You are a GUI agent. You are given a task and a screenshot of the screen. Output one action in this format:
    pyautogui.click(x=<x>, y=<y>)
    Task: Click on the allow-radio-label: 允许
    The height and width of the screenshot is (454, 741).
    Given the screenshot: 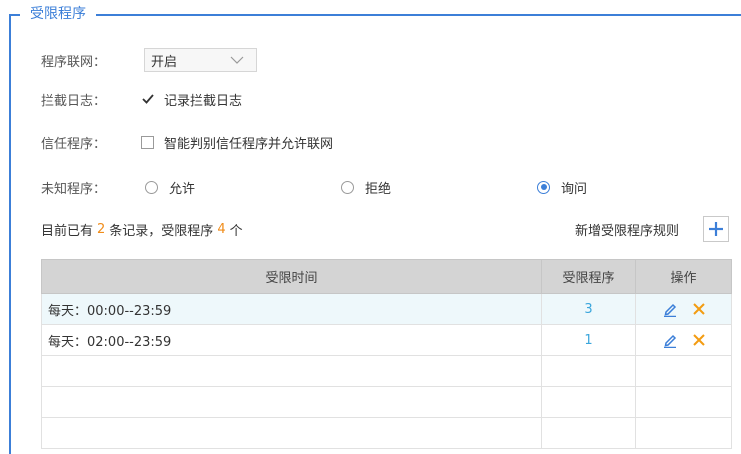 What is the action you would take?
    pyautogui.click(x=182, y=187)
    